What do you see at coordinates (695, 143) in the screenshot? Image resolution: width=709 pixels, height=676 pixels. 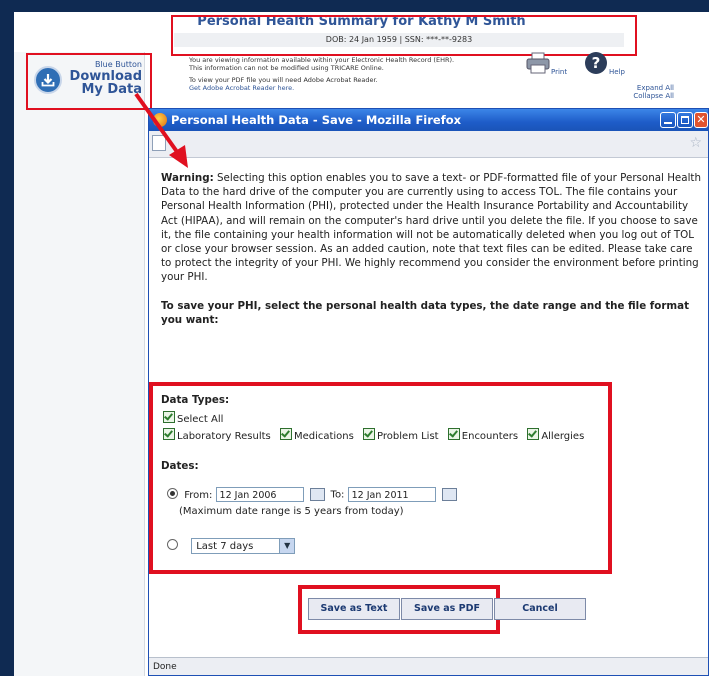 I see `bookmark-star-icon: ☆` at bounding box center [695, 143].